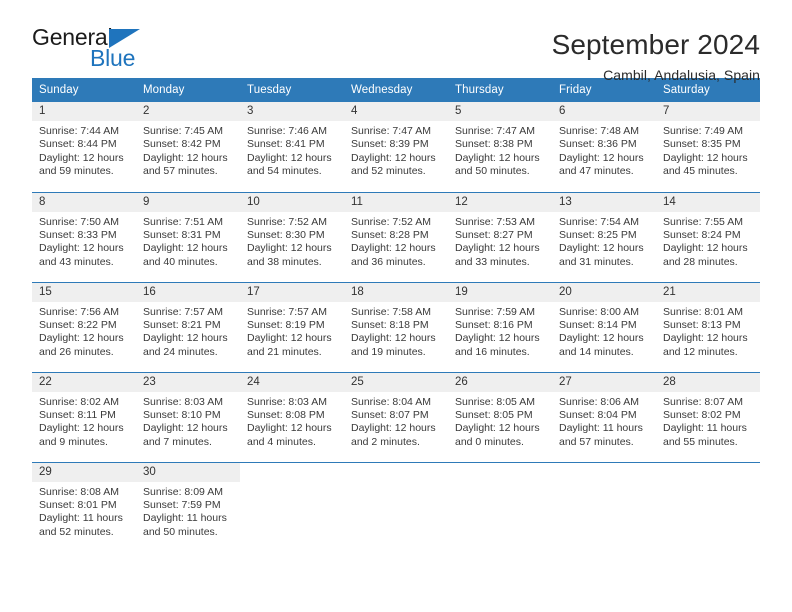 The width and height of the screenshot is (792, 612). What do you see at coordinates (79, 491) in the screenshot?
I see `sunrise-text: Sunrise: 8:08 AM` at bounding box center [79, 491].